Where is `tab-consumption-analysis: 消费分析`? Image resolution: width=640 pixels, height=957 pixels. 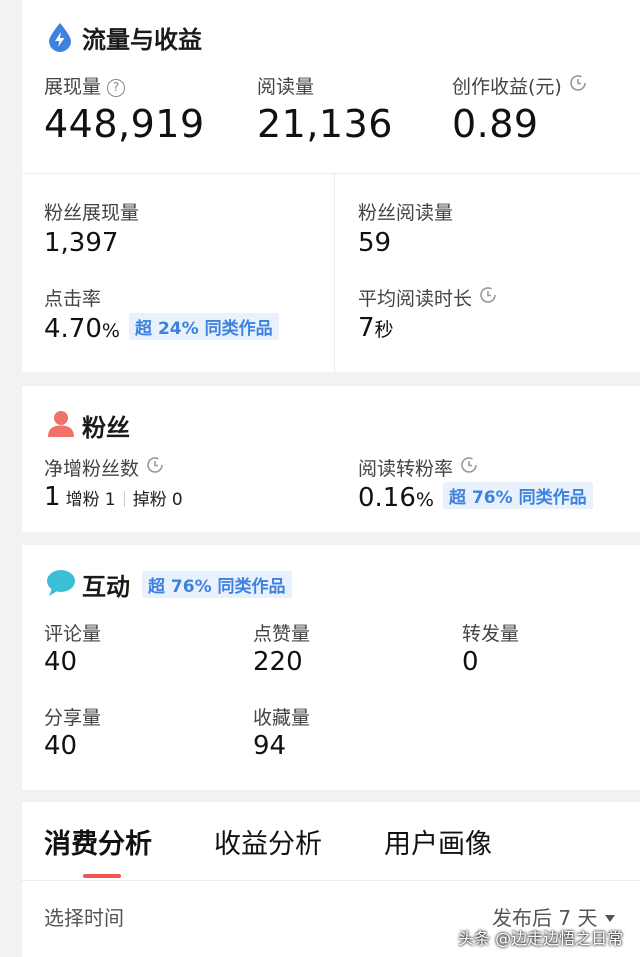 tab-consumption-analysis: 消费分析 is located at coordinates (98, 841).